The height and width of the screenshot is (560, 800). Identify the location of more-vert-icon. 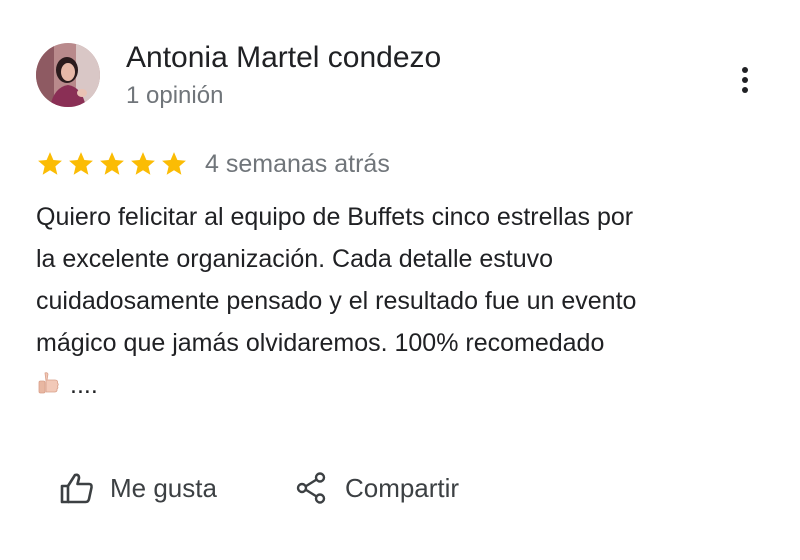
(745, 80).